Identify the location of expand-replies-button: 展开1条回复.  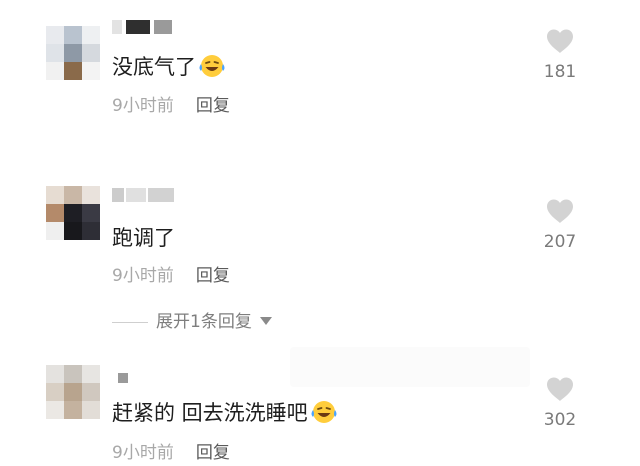
(192, 322).